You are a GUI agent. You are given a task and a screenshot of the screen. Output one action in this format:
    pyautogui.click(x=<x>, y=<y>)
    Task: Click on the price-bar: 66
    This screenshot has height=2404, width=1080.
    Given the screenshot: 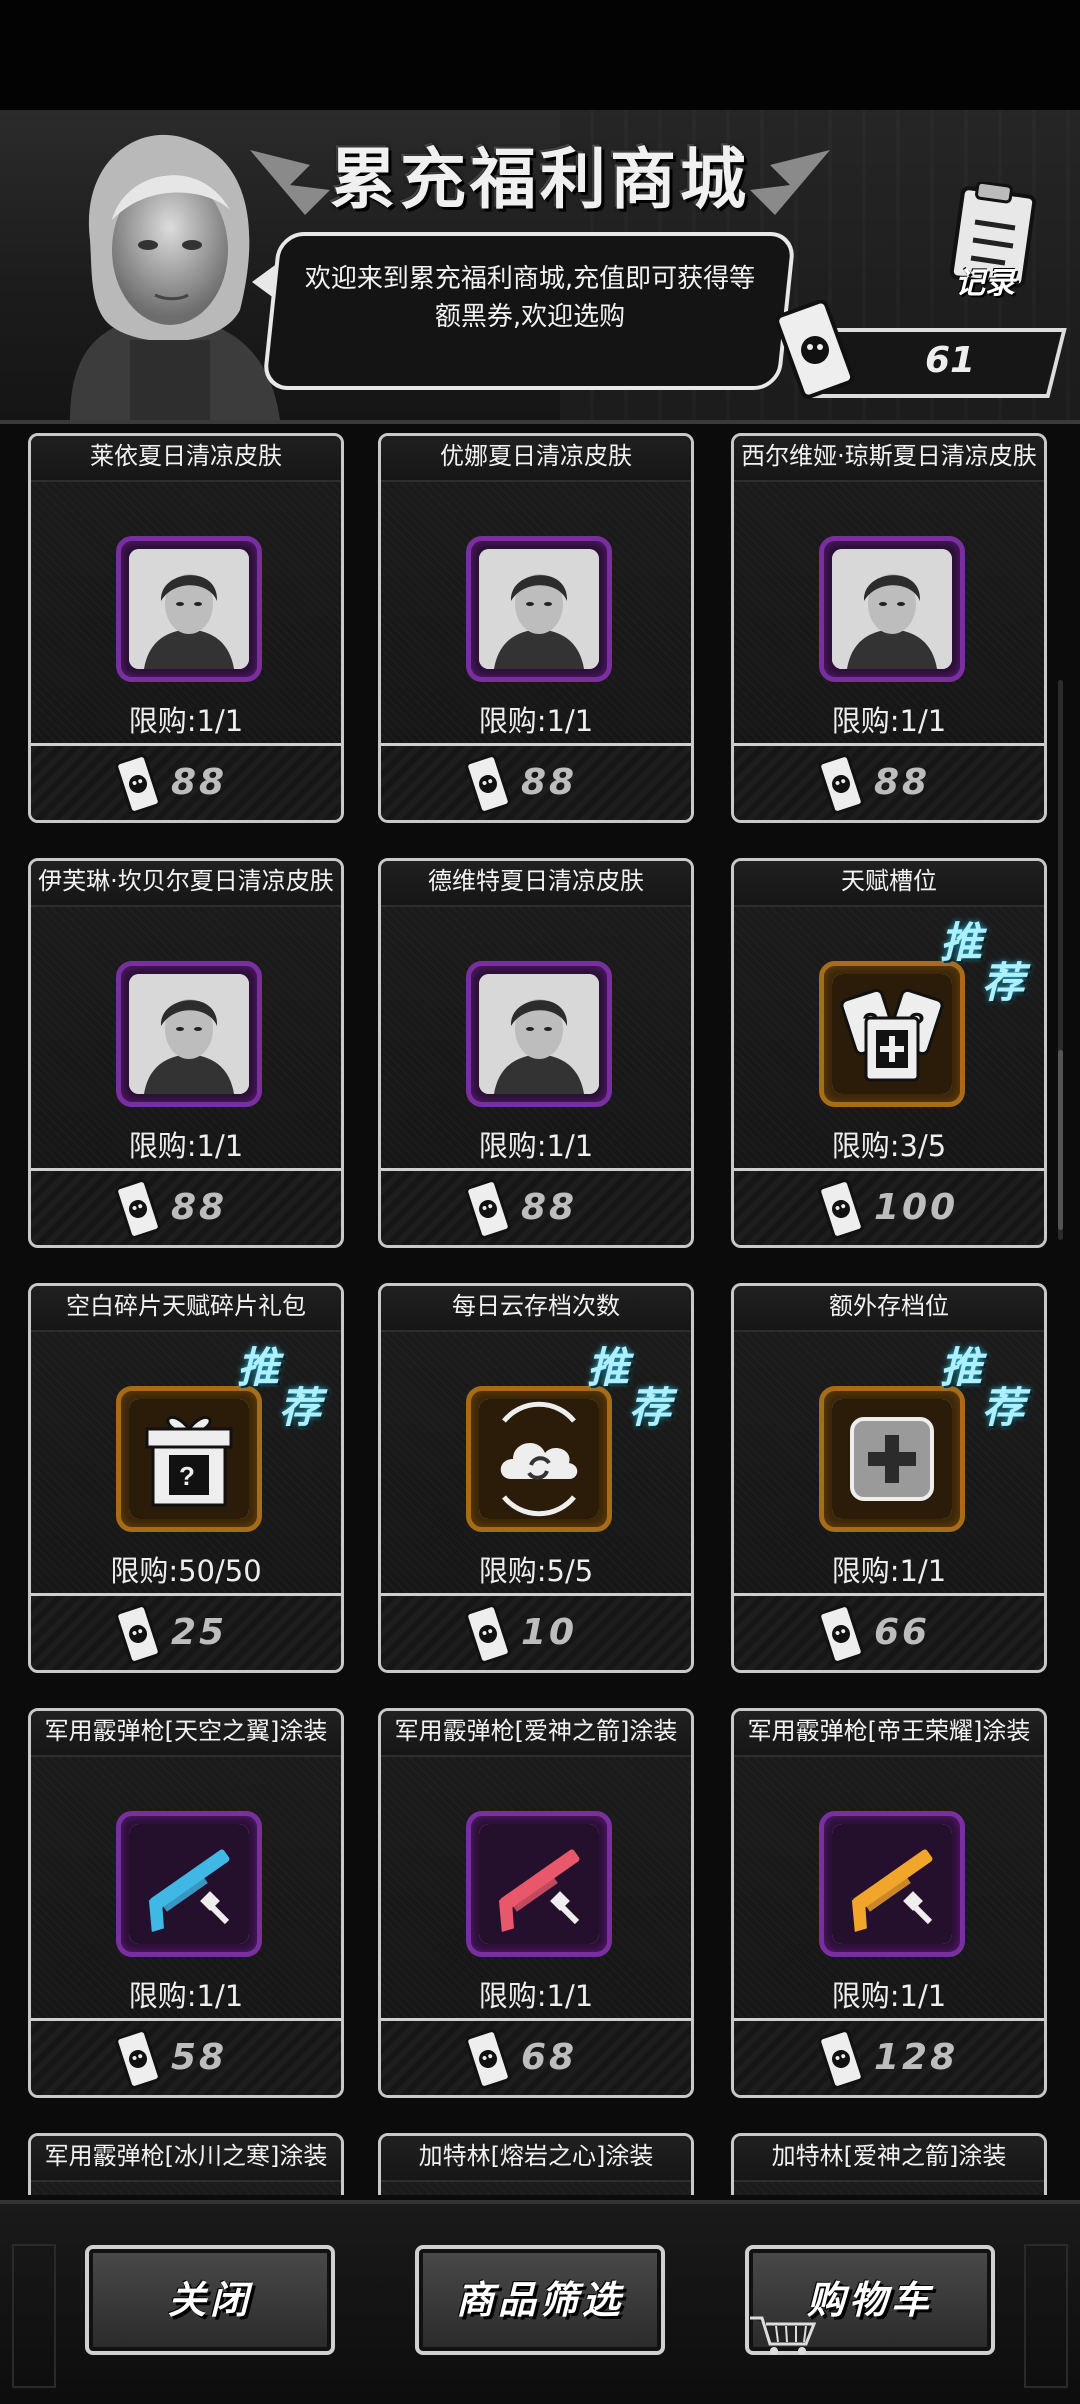 What is the action you would take?
    pyautogui.click(x=889, y=1631)
    